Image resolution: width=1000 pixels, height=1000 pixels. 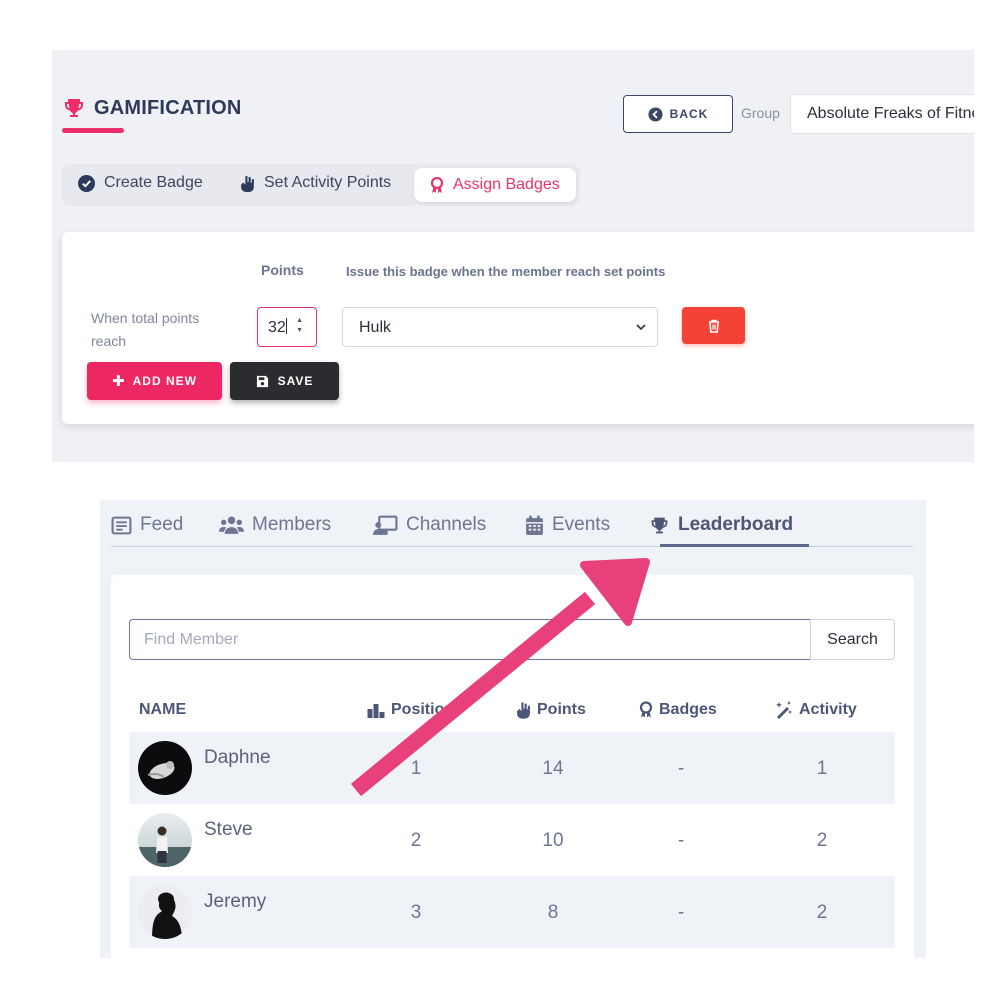 I want to click on column-header-name: NAME, so click(x=162, y=710).